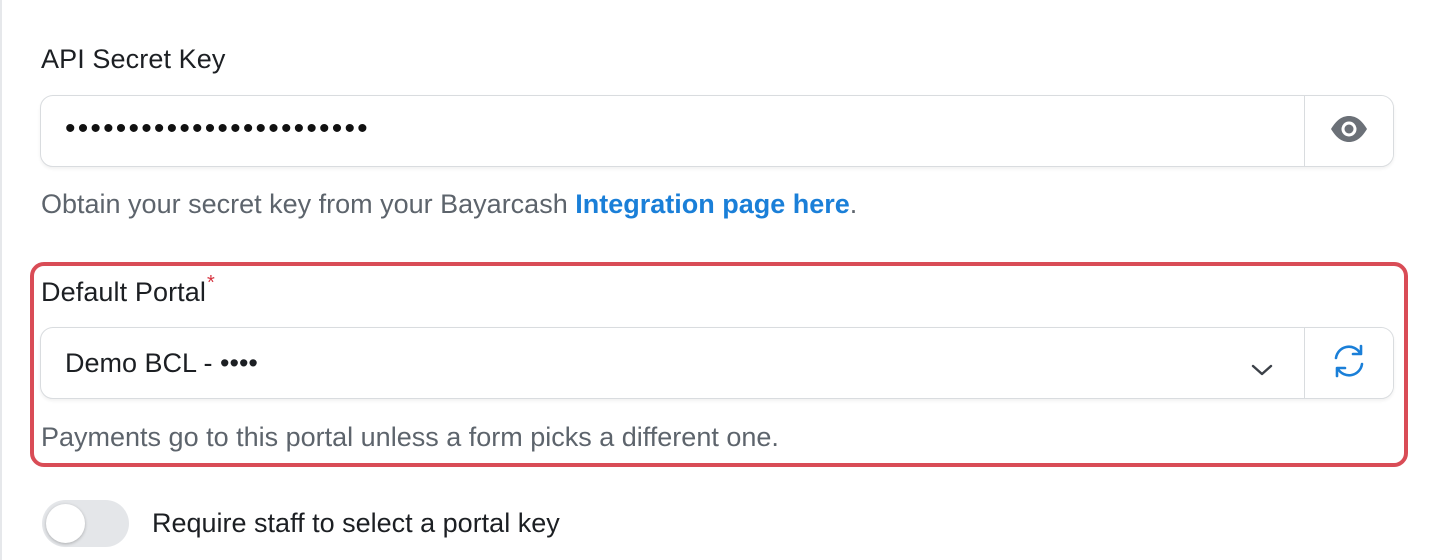  I want to click on toggle-visibility-button, so click(1348, 131).